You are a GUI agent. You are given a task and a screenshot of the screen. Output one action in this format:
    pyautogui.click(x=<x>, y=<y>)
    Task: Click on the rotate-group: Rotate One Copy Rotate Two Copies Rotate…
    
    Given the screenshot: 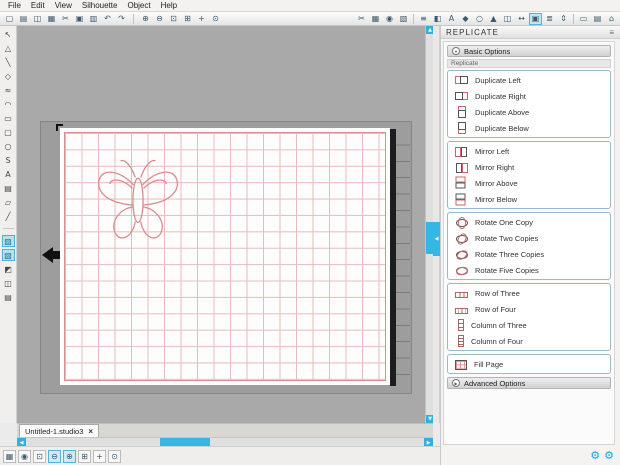 What is the action you would take?
    pyautogui.click(x=529, y=246)
    